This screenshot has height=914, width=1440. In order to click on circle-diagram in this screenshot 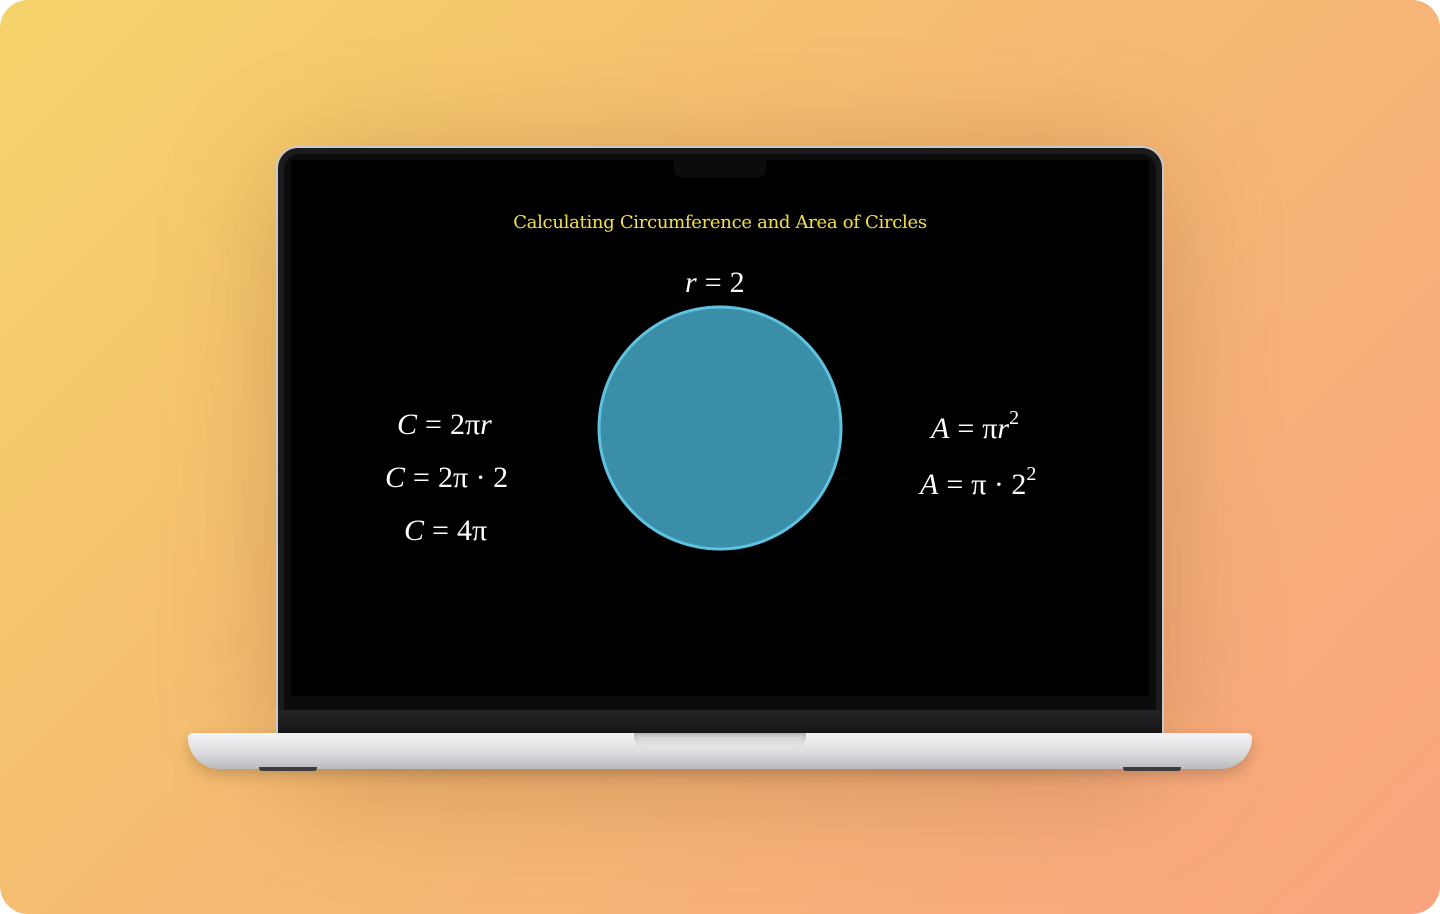, I will do `click(720, 428)`.